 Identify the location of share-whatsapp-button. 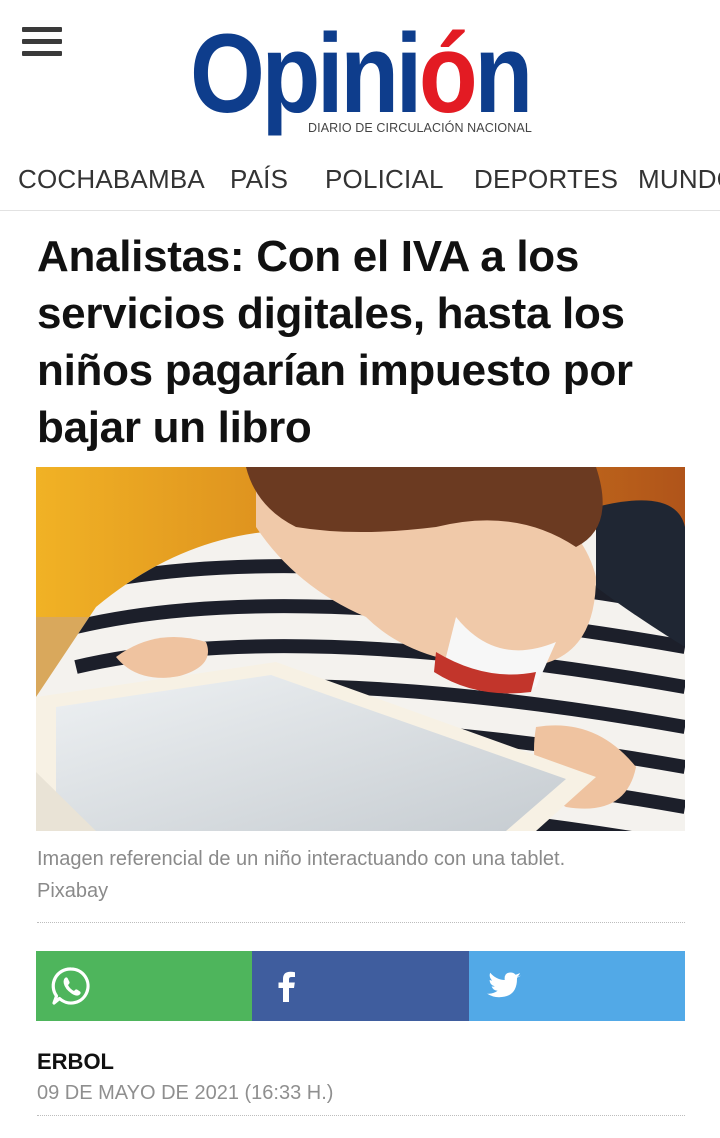
(144, 986).